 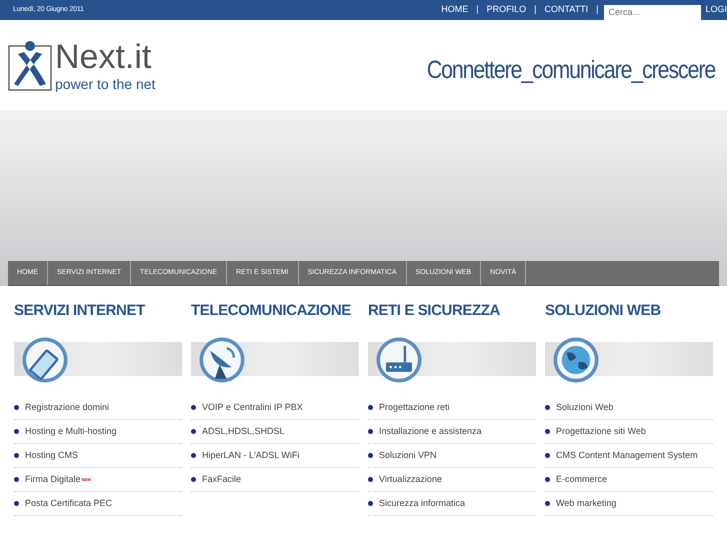 I want to click on service-link: Virtualizzazione, so click(x=410, y=479).